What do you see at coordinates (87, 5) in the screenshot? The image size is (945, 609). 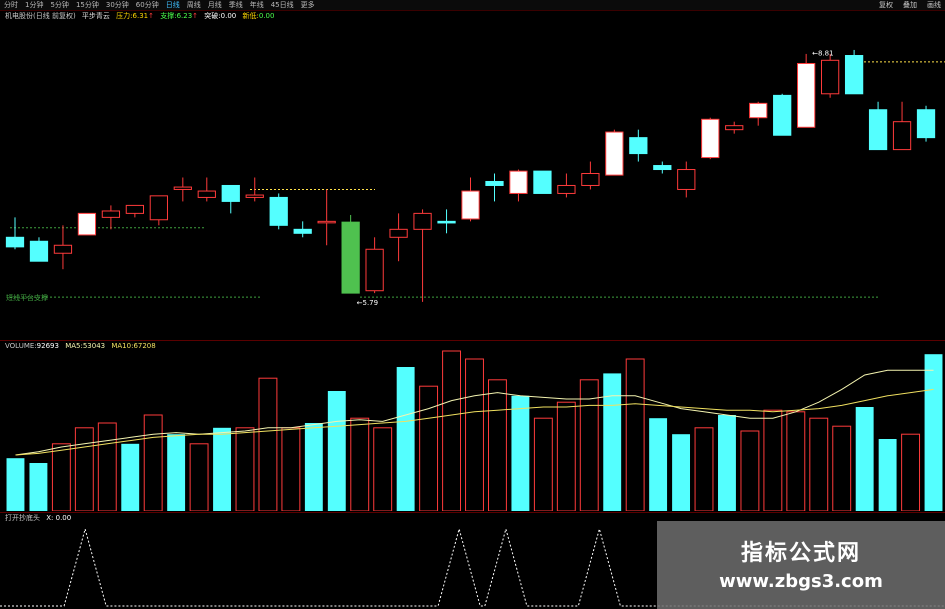 I see `period-tab: 15分钟` at bounding box center [87, 5].